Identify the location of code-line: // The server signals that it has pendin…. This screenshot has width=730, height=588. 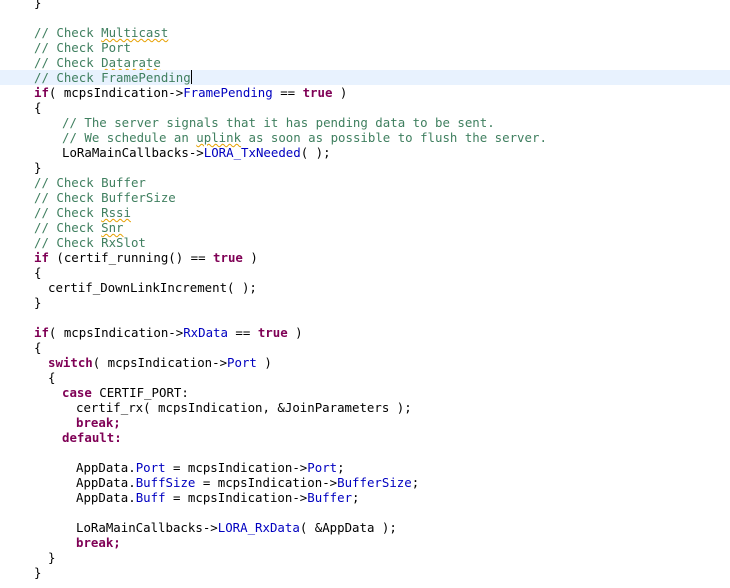
(278, 122).